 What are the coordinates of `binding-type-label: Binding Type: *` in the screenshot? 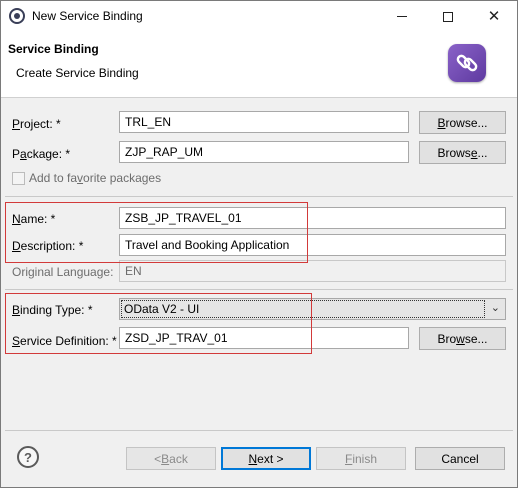 It's located at (52, 310).